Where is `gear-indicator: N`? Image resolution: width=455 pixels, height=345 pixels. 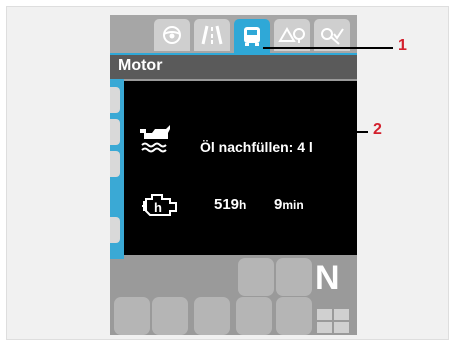 gear-indicator: N is located at coordinates (327, 278).